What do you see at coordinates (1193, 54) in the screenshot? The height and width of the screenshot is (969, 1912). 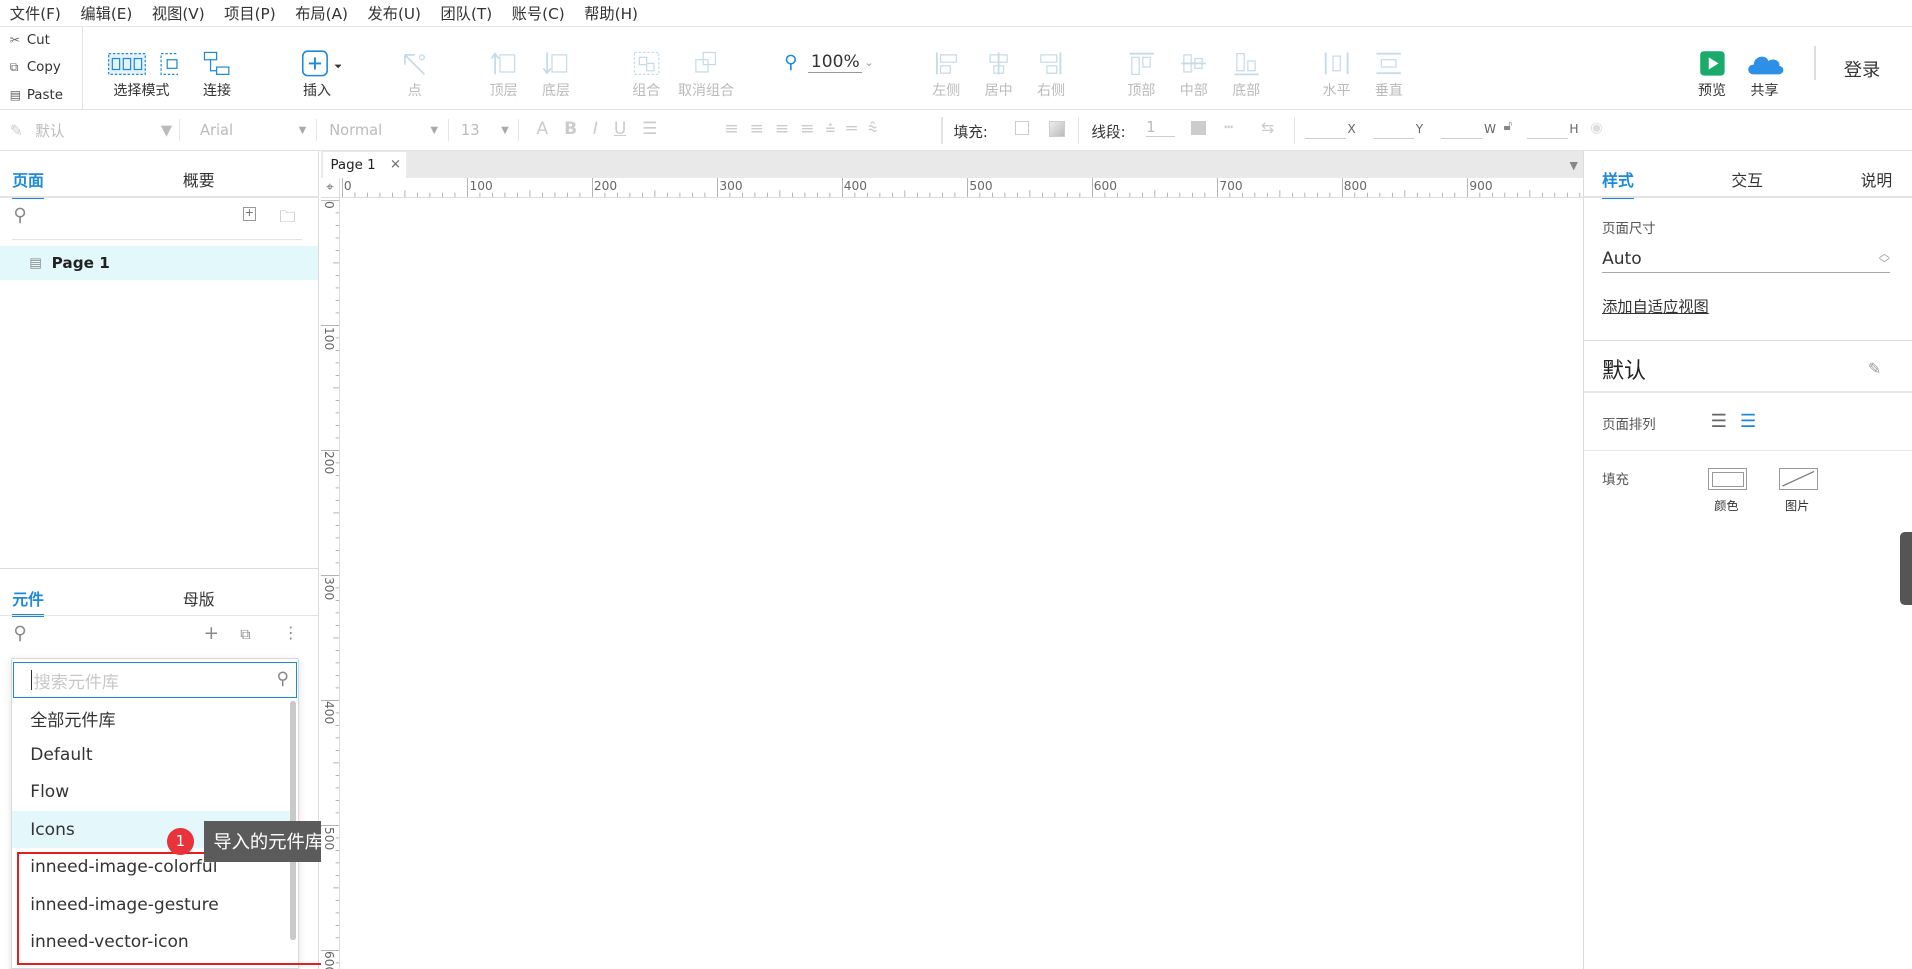 I see `align-middle-icon` at bounding box center [1193, 54].